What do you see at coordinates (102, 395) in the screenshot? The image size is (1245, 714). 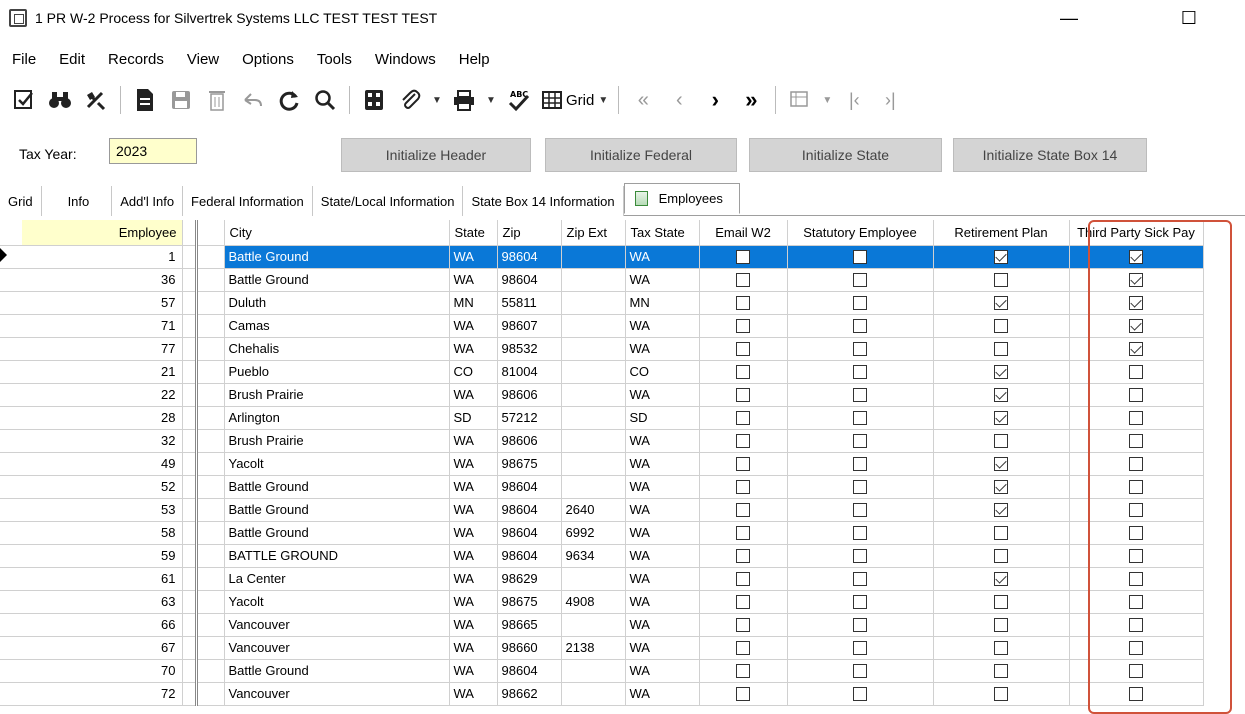 I see `cell-employee: 22` at bounding box center [102, 395].